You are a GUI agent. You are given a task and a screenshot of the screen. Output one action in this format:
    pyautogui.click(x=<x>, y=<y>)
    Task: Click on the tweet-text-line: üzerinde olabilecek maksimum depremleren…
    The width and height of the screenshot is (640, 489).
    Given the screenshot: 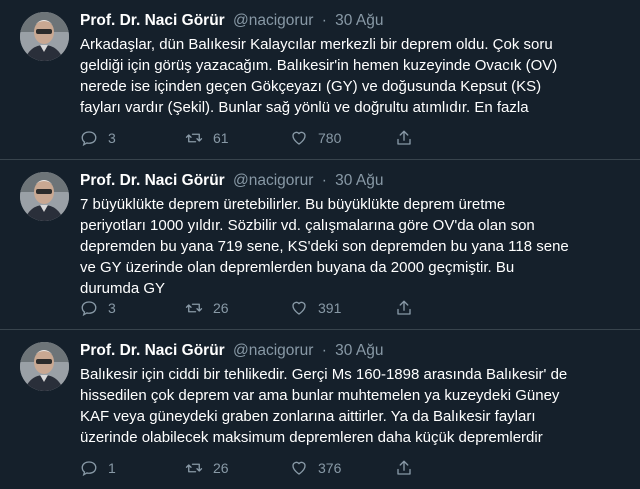 What is the action you would take?
    pyautogui.click(x=311, y=437)
    